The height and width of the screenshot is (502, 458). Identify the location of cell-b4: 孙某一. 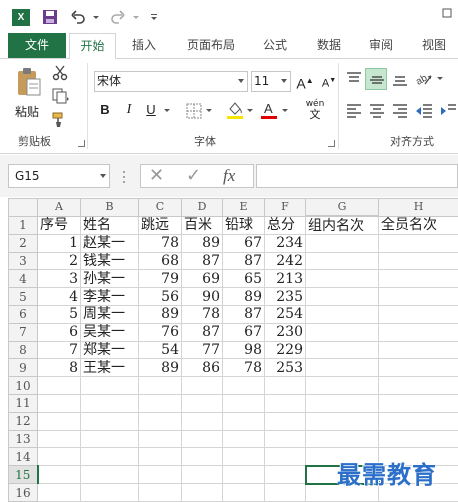
(109, 279).